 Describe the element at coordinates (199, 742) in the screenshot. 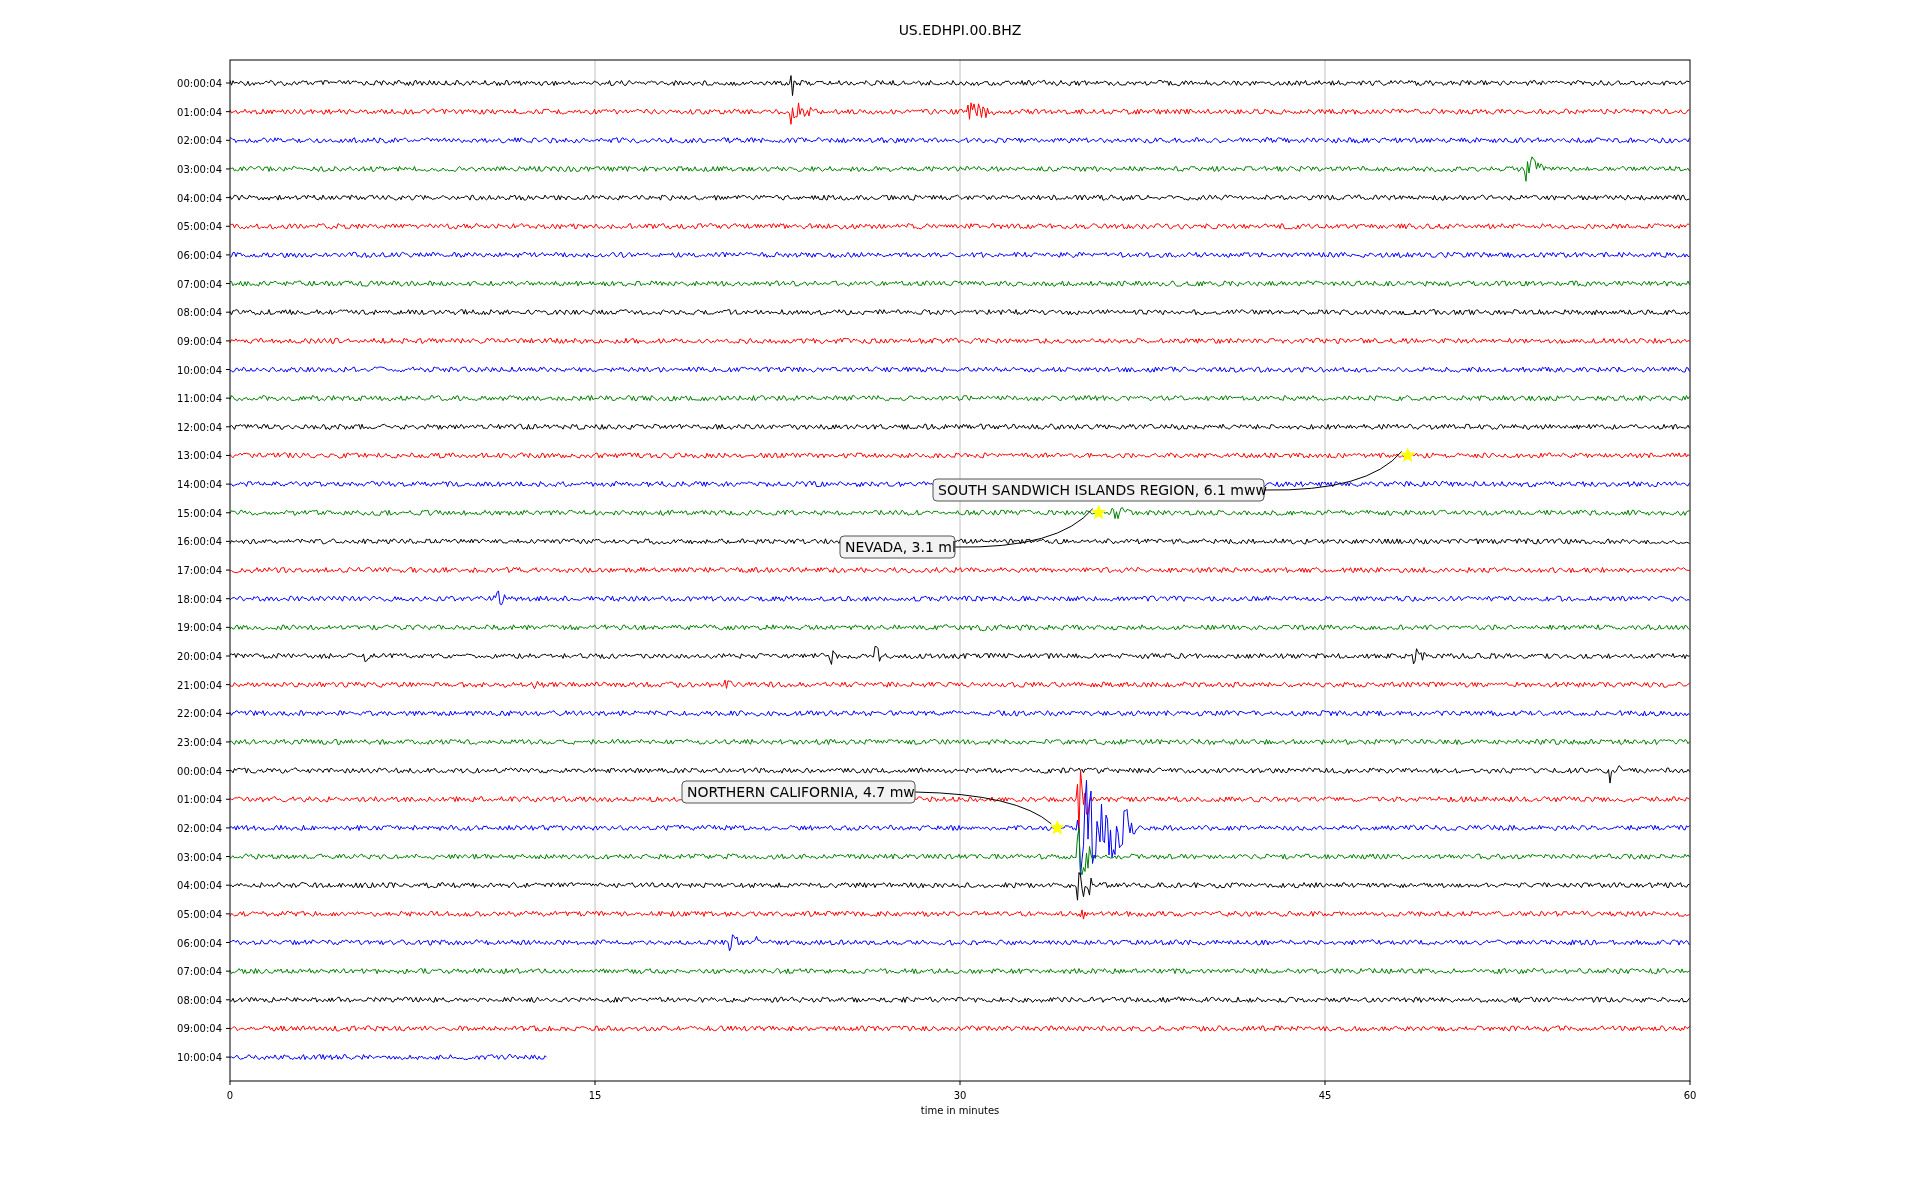

I see `time-label: 23:00:04` at that location.